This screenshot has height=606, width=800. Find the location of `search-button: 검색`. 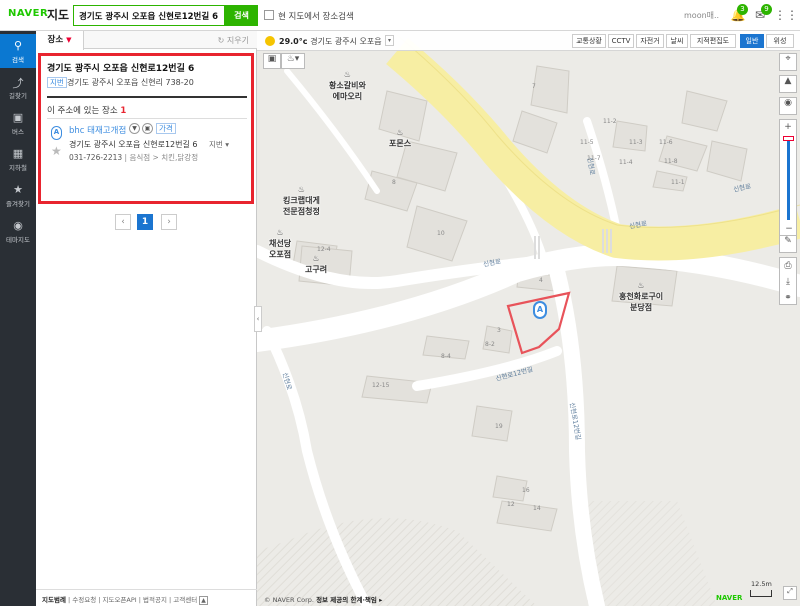

search-button: 검색 is located at coordinates (241, 15).